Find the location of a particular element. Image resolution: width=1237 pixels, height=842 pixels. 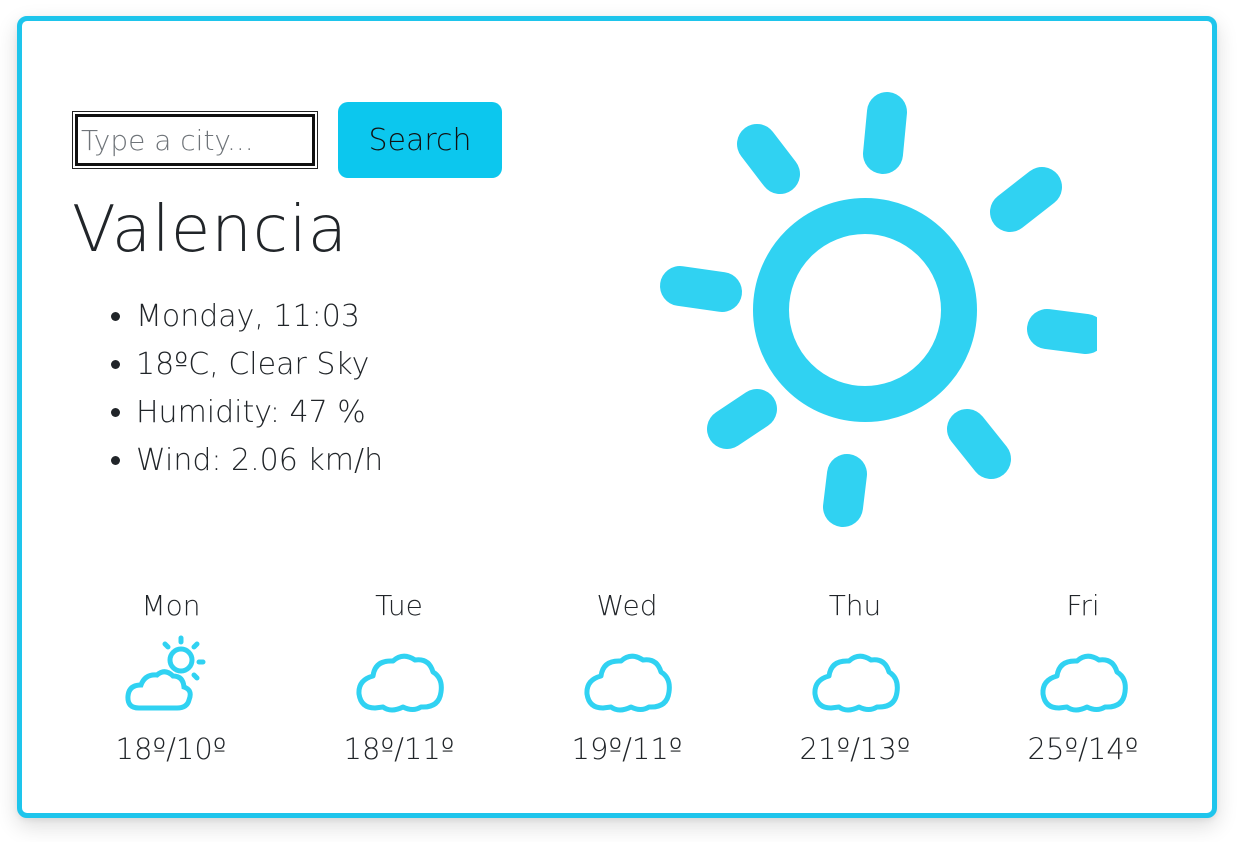

forecast-day: Fri 25º/14º is located at coordinates (1083, 686).